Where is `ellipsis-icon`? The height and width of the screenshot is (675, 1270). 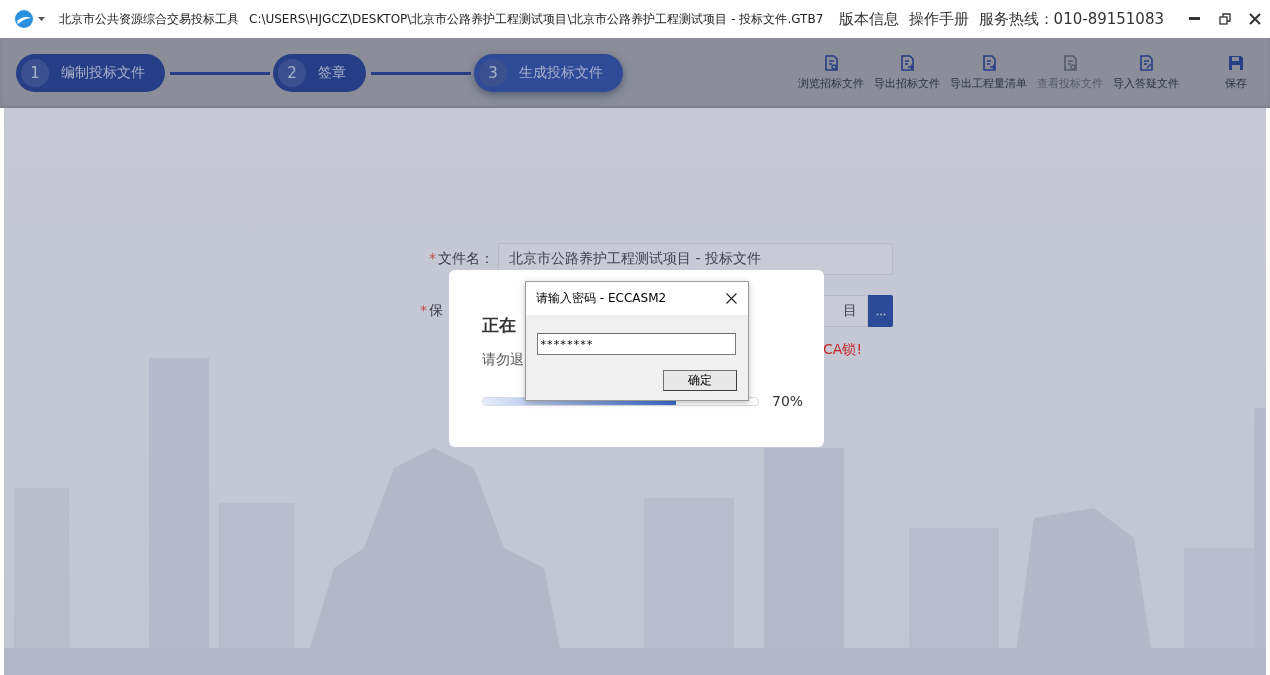 ellipsis-icon is located at coordinates (880, 314).